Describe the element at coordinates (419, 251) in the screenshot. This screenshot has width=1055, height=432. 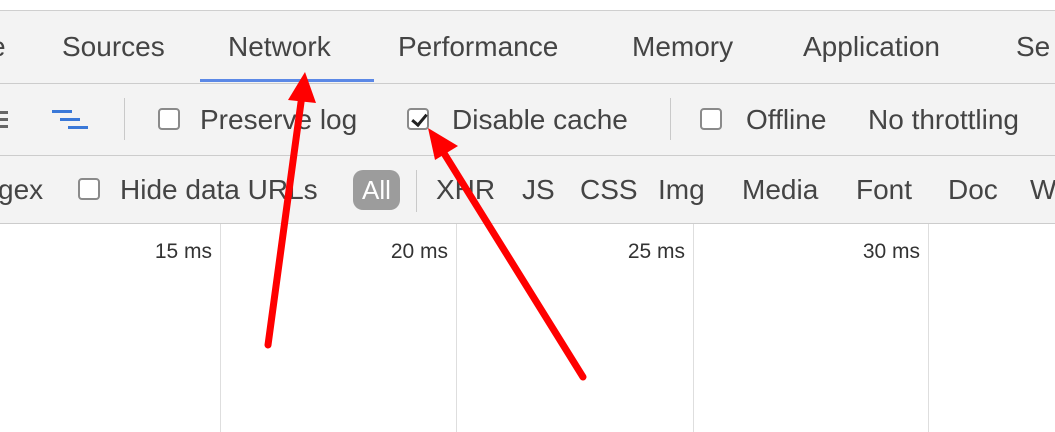
I see `timeline-tick-label: 20 ms` at that location.